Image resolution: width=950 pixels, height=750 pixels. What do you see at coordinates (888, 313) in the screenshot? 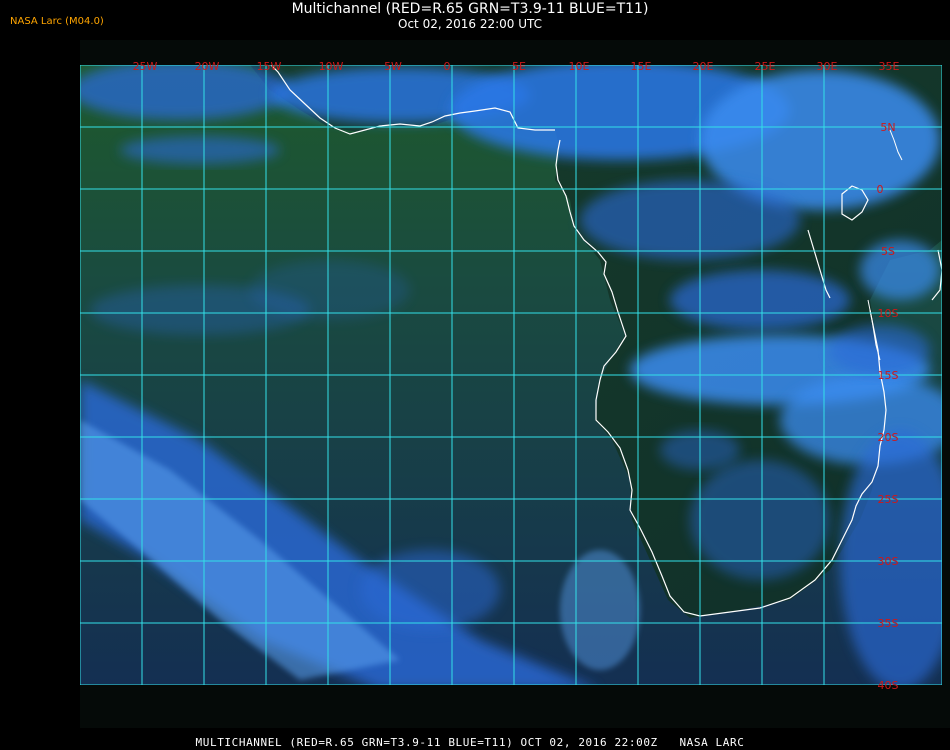
I see `lat-label: 10S` at bounding box center [888, 313].